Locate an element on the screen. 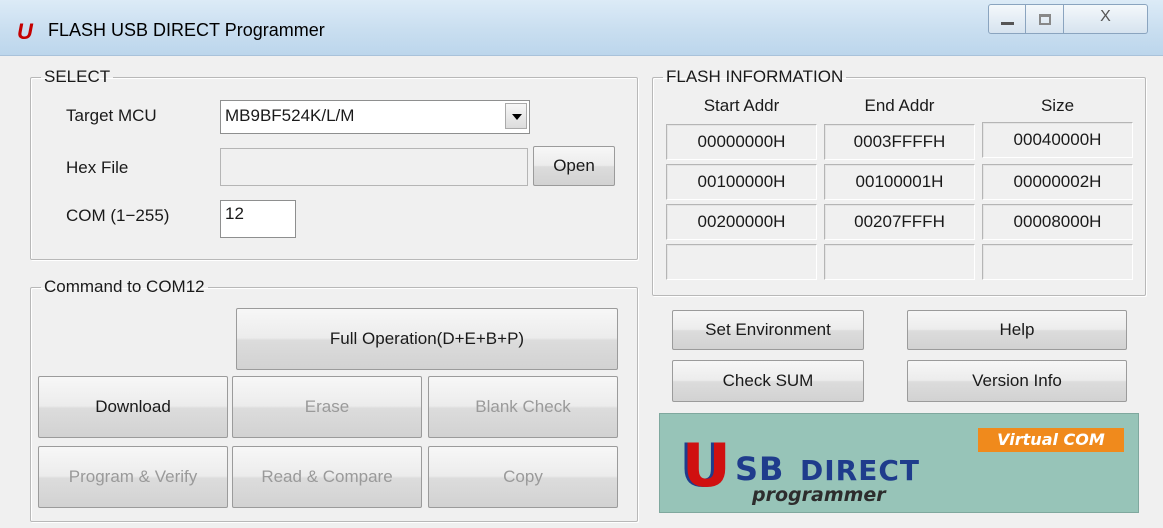 Image resolution: width=1163 pixels, height=528 pixels. set-environment-button: Set Environment is located at coordinates (768, 330).